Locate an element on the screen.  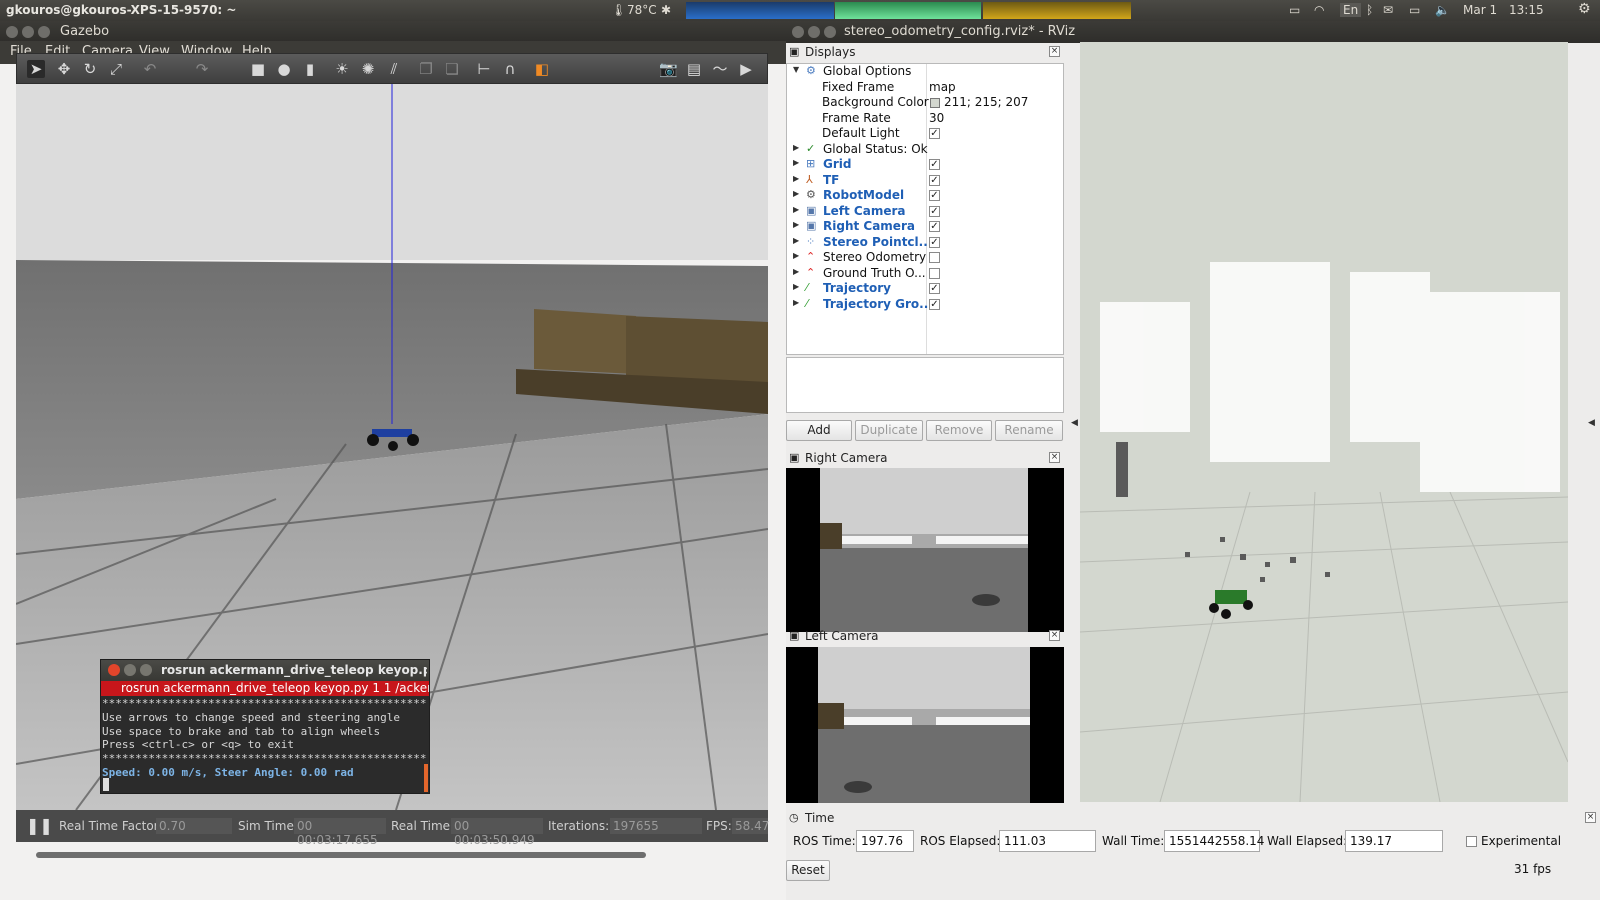
wall-time-field: 1551442558.14 is located at coordinates (1214, 841).